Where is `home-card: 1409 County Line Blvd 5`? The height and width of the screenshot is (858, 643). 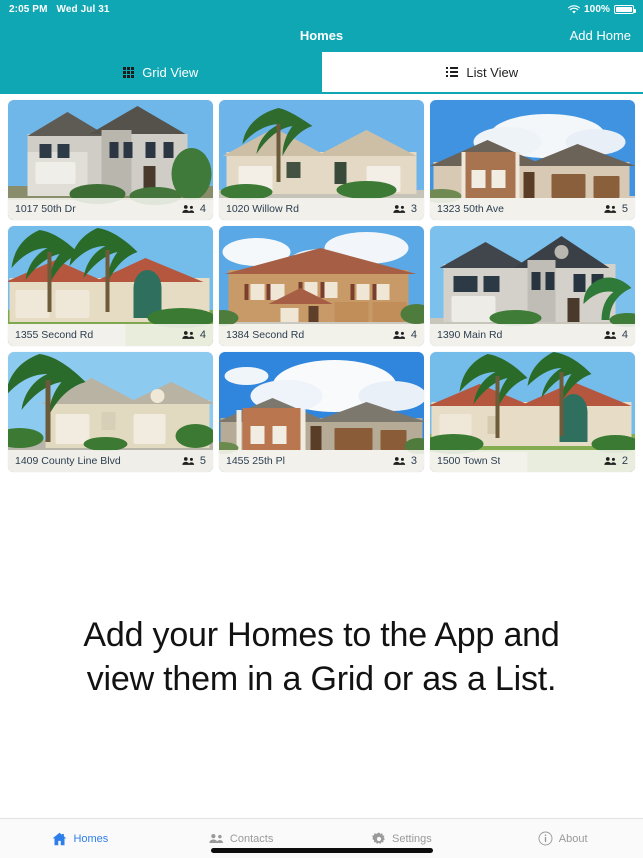
home-card: 1409 County Line Blvd 5 is located at coordinates (110, 412).